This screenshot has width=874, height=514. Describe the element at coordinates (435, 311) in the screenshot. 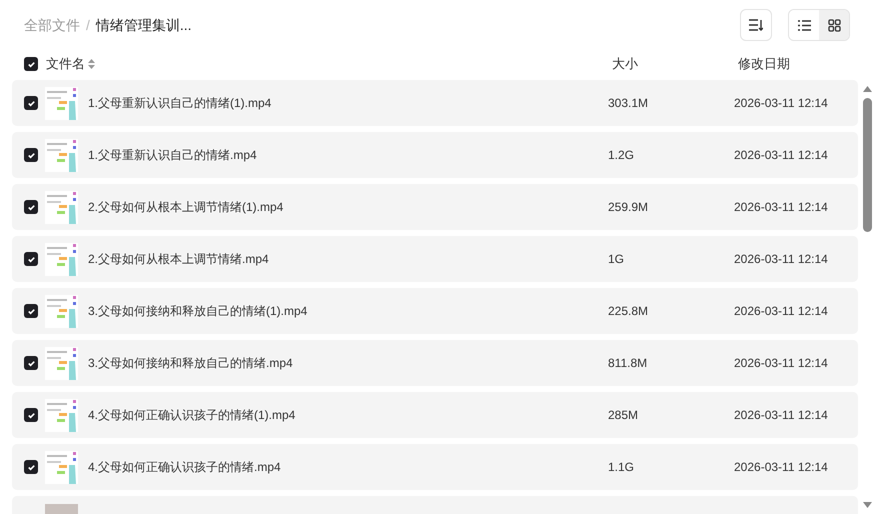

I see `file-row: 3.父母如何接纳和释放自己的情绪(1).mp4 225.8M 2026-03-11 12:14` at that location.